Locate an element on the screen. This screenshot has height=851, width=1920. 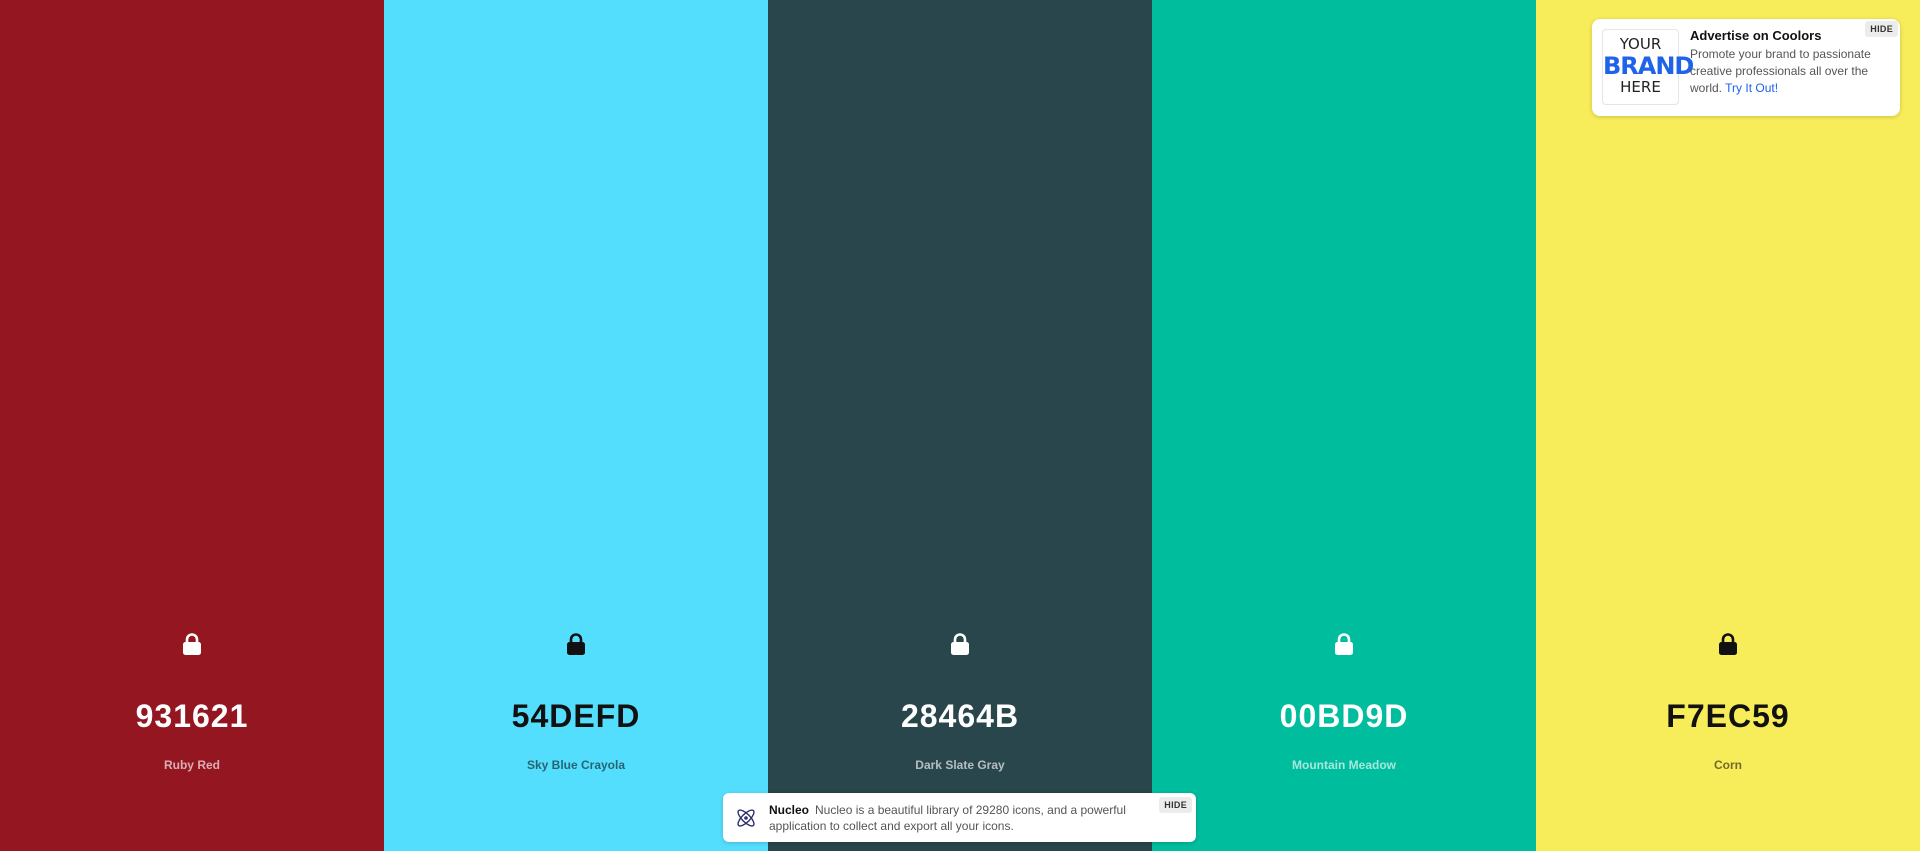
color-hex: F7EC59 is located at coordinates (1728, 716).